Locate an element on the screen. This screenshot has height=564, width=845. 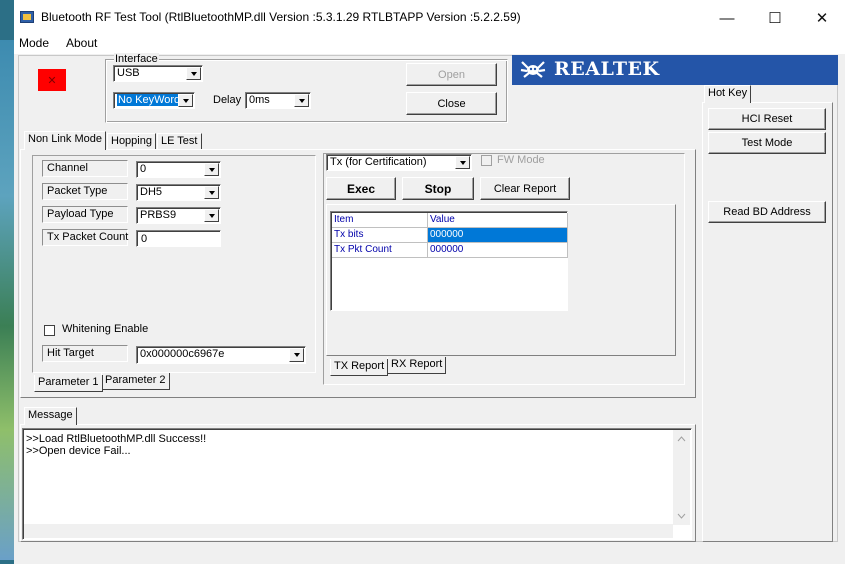
tx-mode-select: Tx (for Certification) is located at coordinates (399, 162).